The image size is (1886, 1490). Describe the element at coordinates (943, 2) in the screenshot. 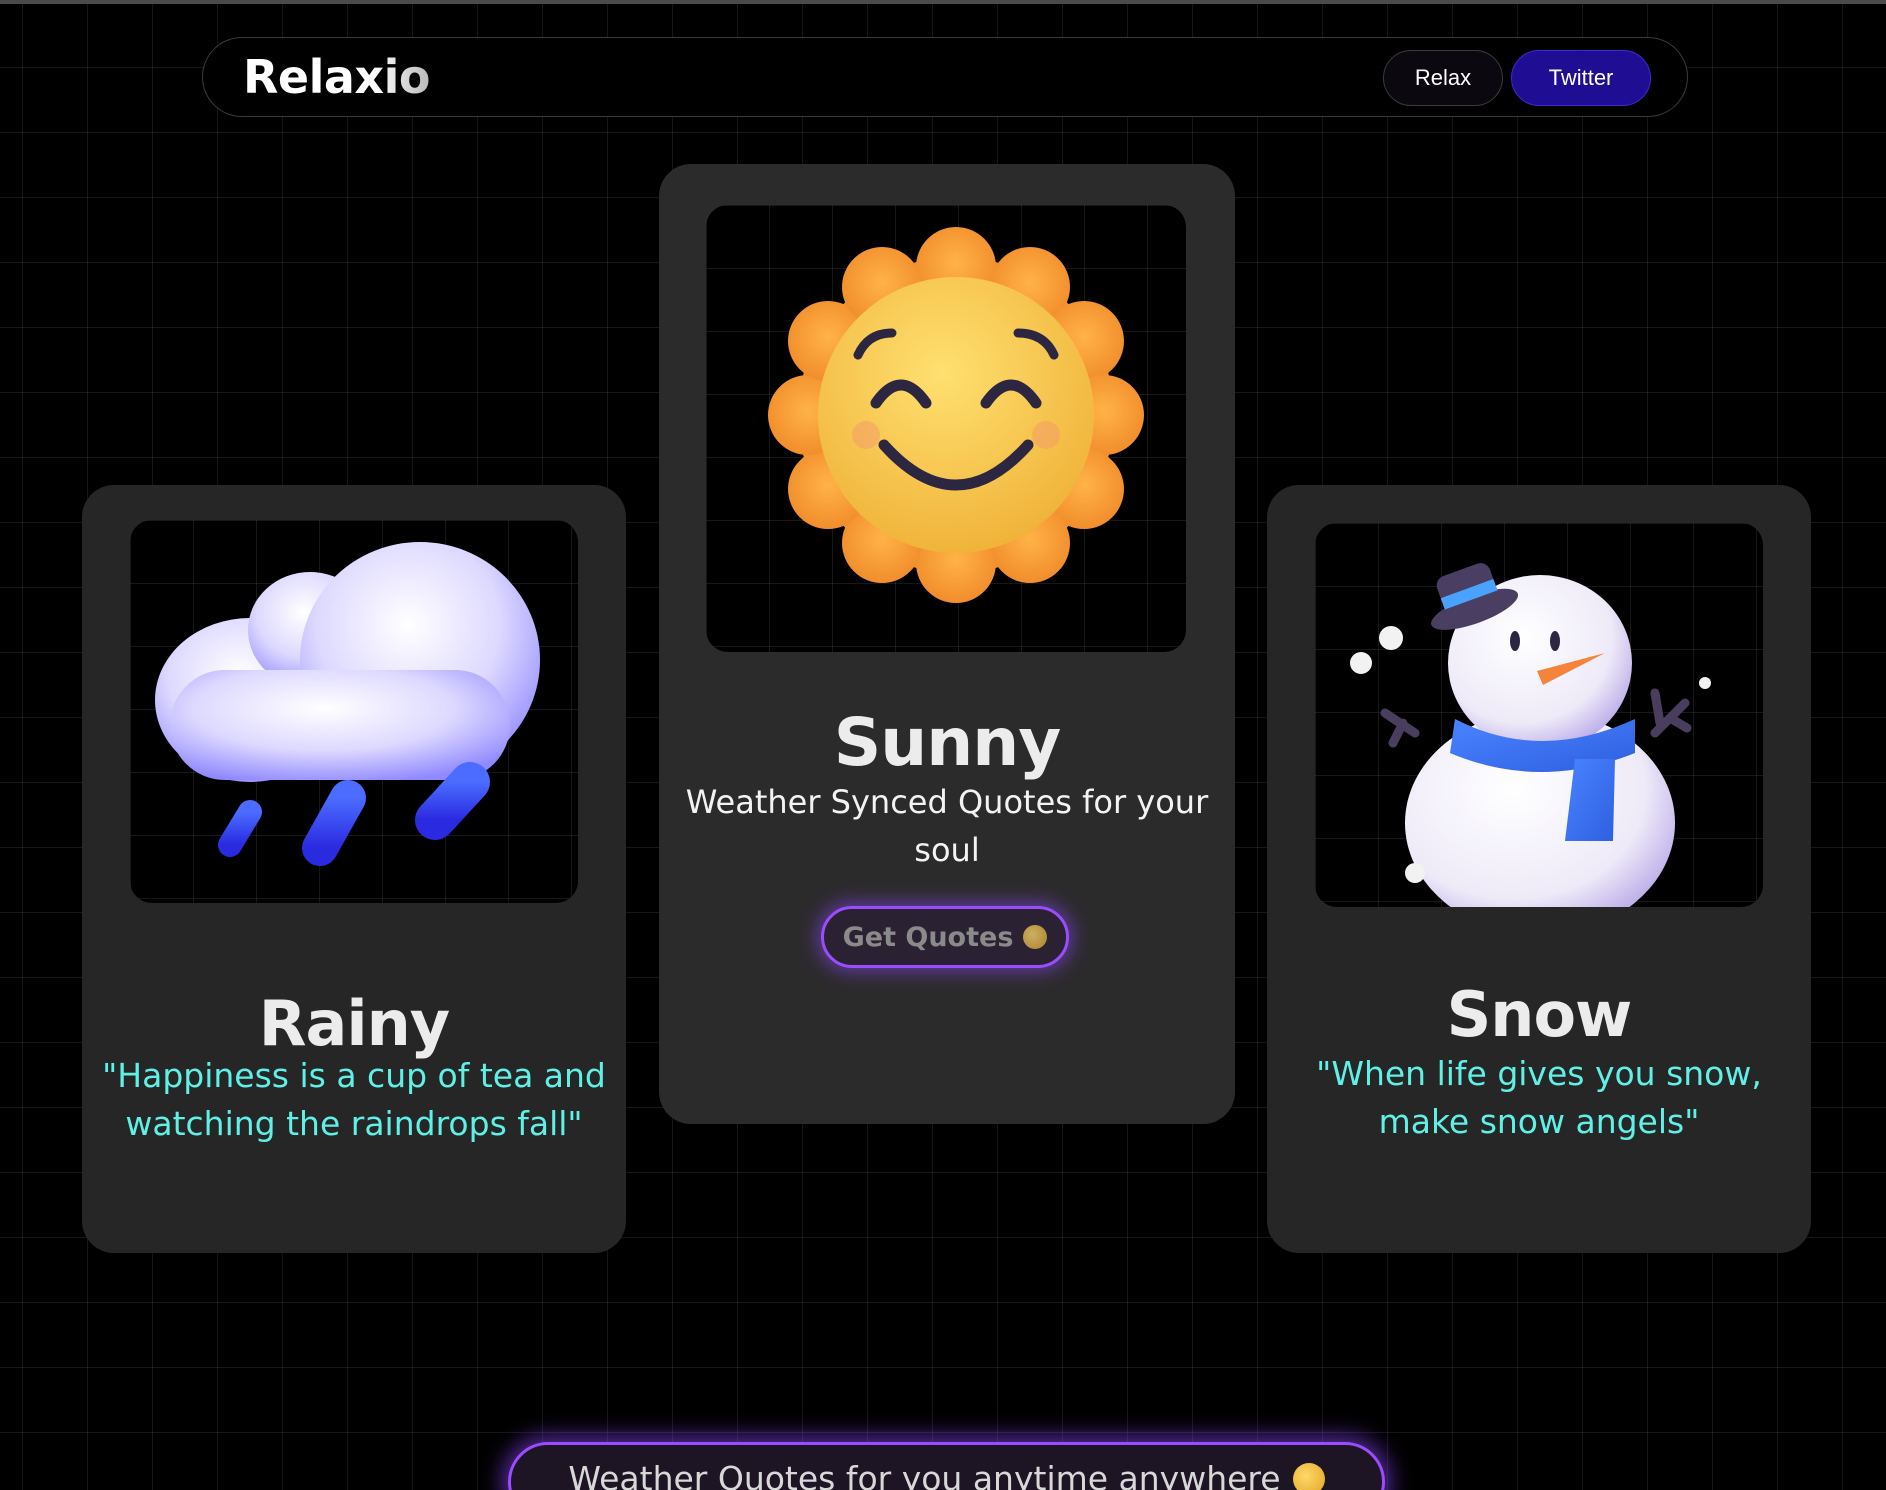

I see `window-top-border` at that location.